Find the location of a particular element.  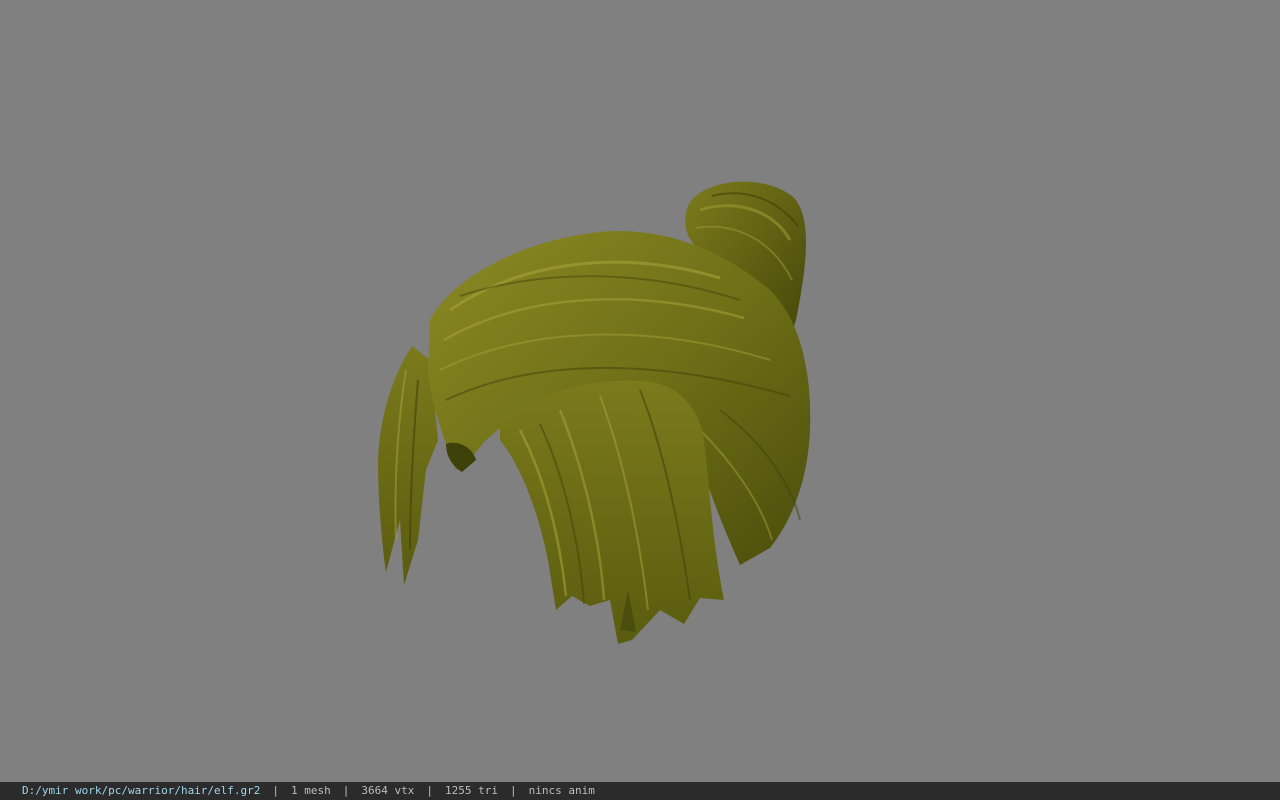

triangle-count-label: 1255 tri is located at coordinates (472, 790).